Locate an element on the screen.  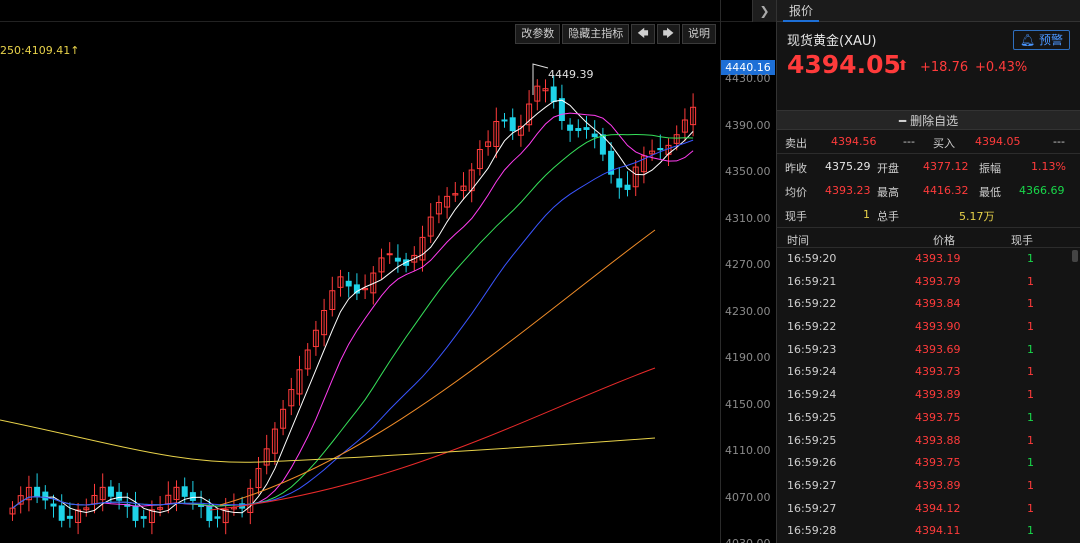
tick-row: 16:59:22 4393.90 1 is located at coordinates (928, 327).